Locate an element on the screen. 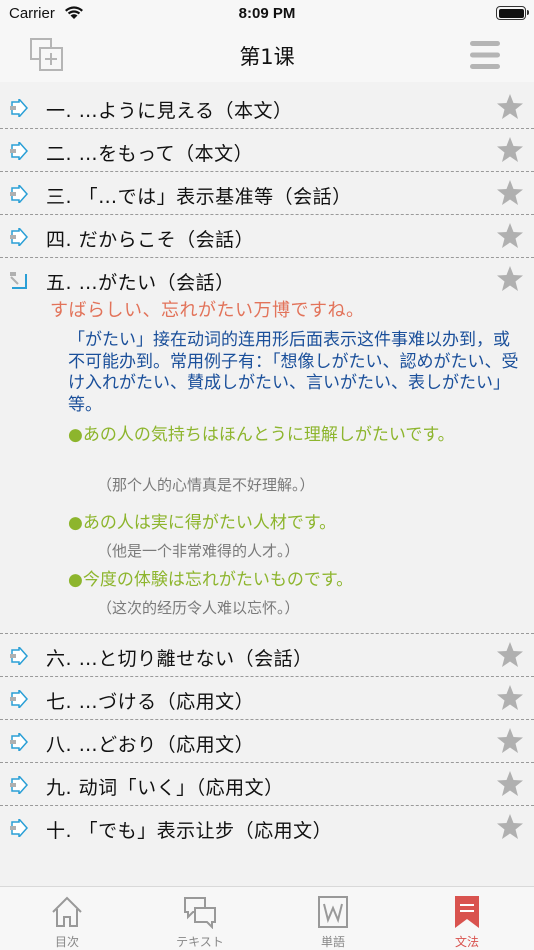 This screenshot has height=950, width=534. word-icon is located at coordinates (333, 912).